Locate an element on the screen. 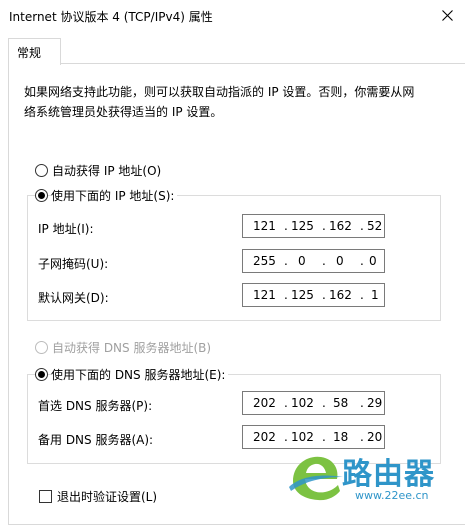 Image resolution: width=465 pixels, height=525 pixels. pdns-octet-2: 102 is located at coordinates (302, 403).